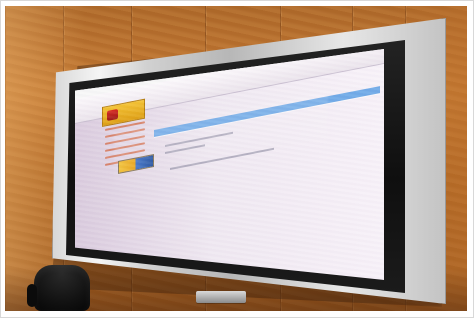 The height and width of the screenshot is (318, 474). What do you see at coordinates (221, 297) in the screenshot?
I see `display-stand` at bounding box center [221, 297].